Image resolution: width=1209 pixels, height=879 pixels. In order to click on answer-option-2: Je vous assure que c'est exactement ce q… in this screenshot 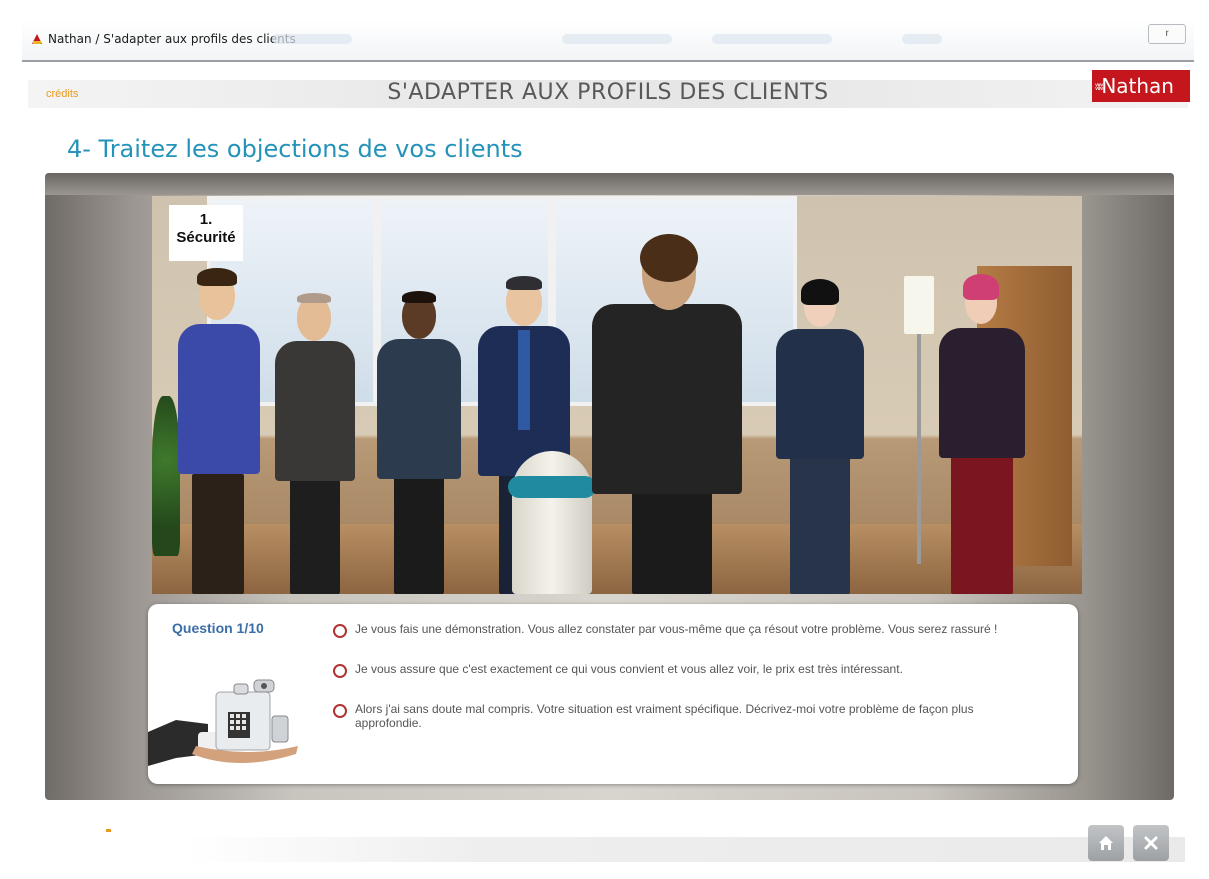, I will do `click(693, 677)`.